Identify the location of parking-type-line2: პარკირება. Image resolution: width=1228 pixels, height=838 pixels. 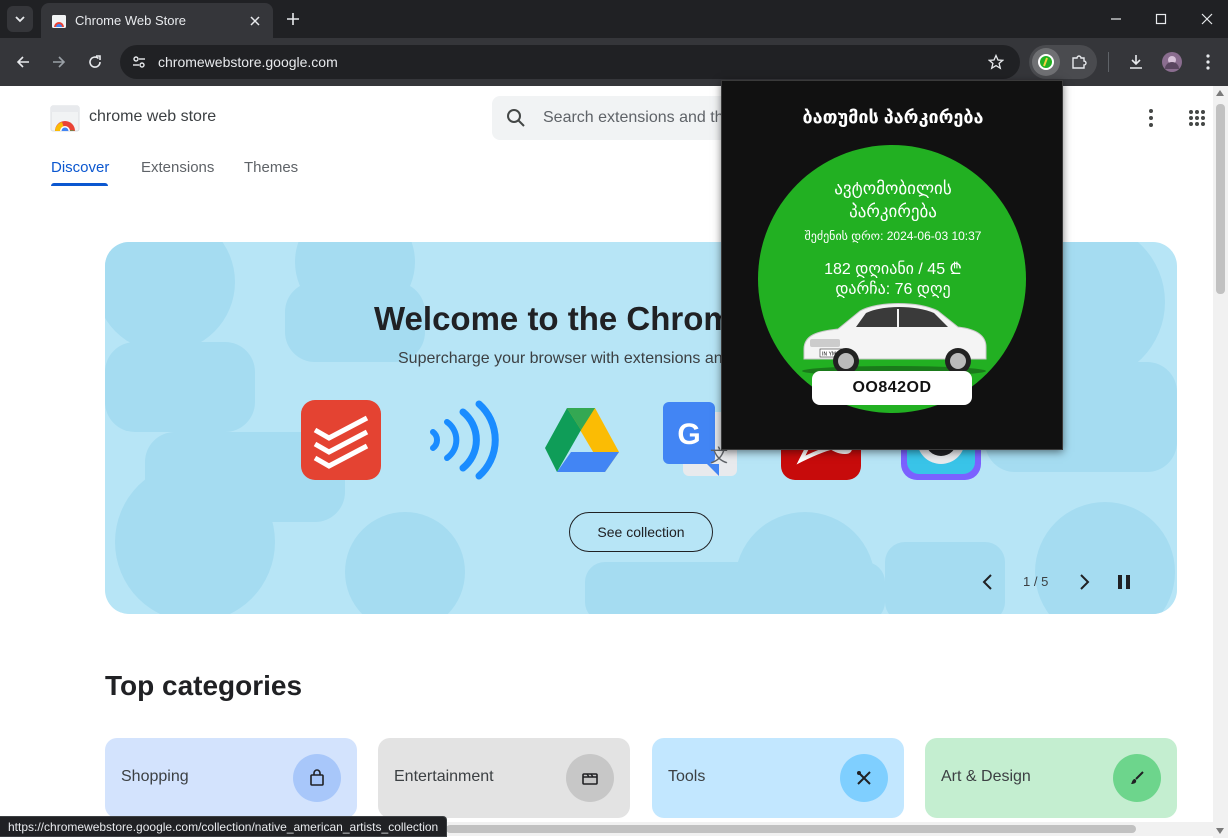
(893, 211).